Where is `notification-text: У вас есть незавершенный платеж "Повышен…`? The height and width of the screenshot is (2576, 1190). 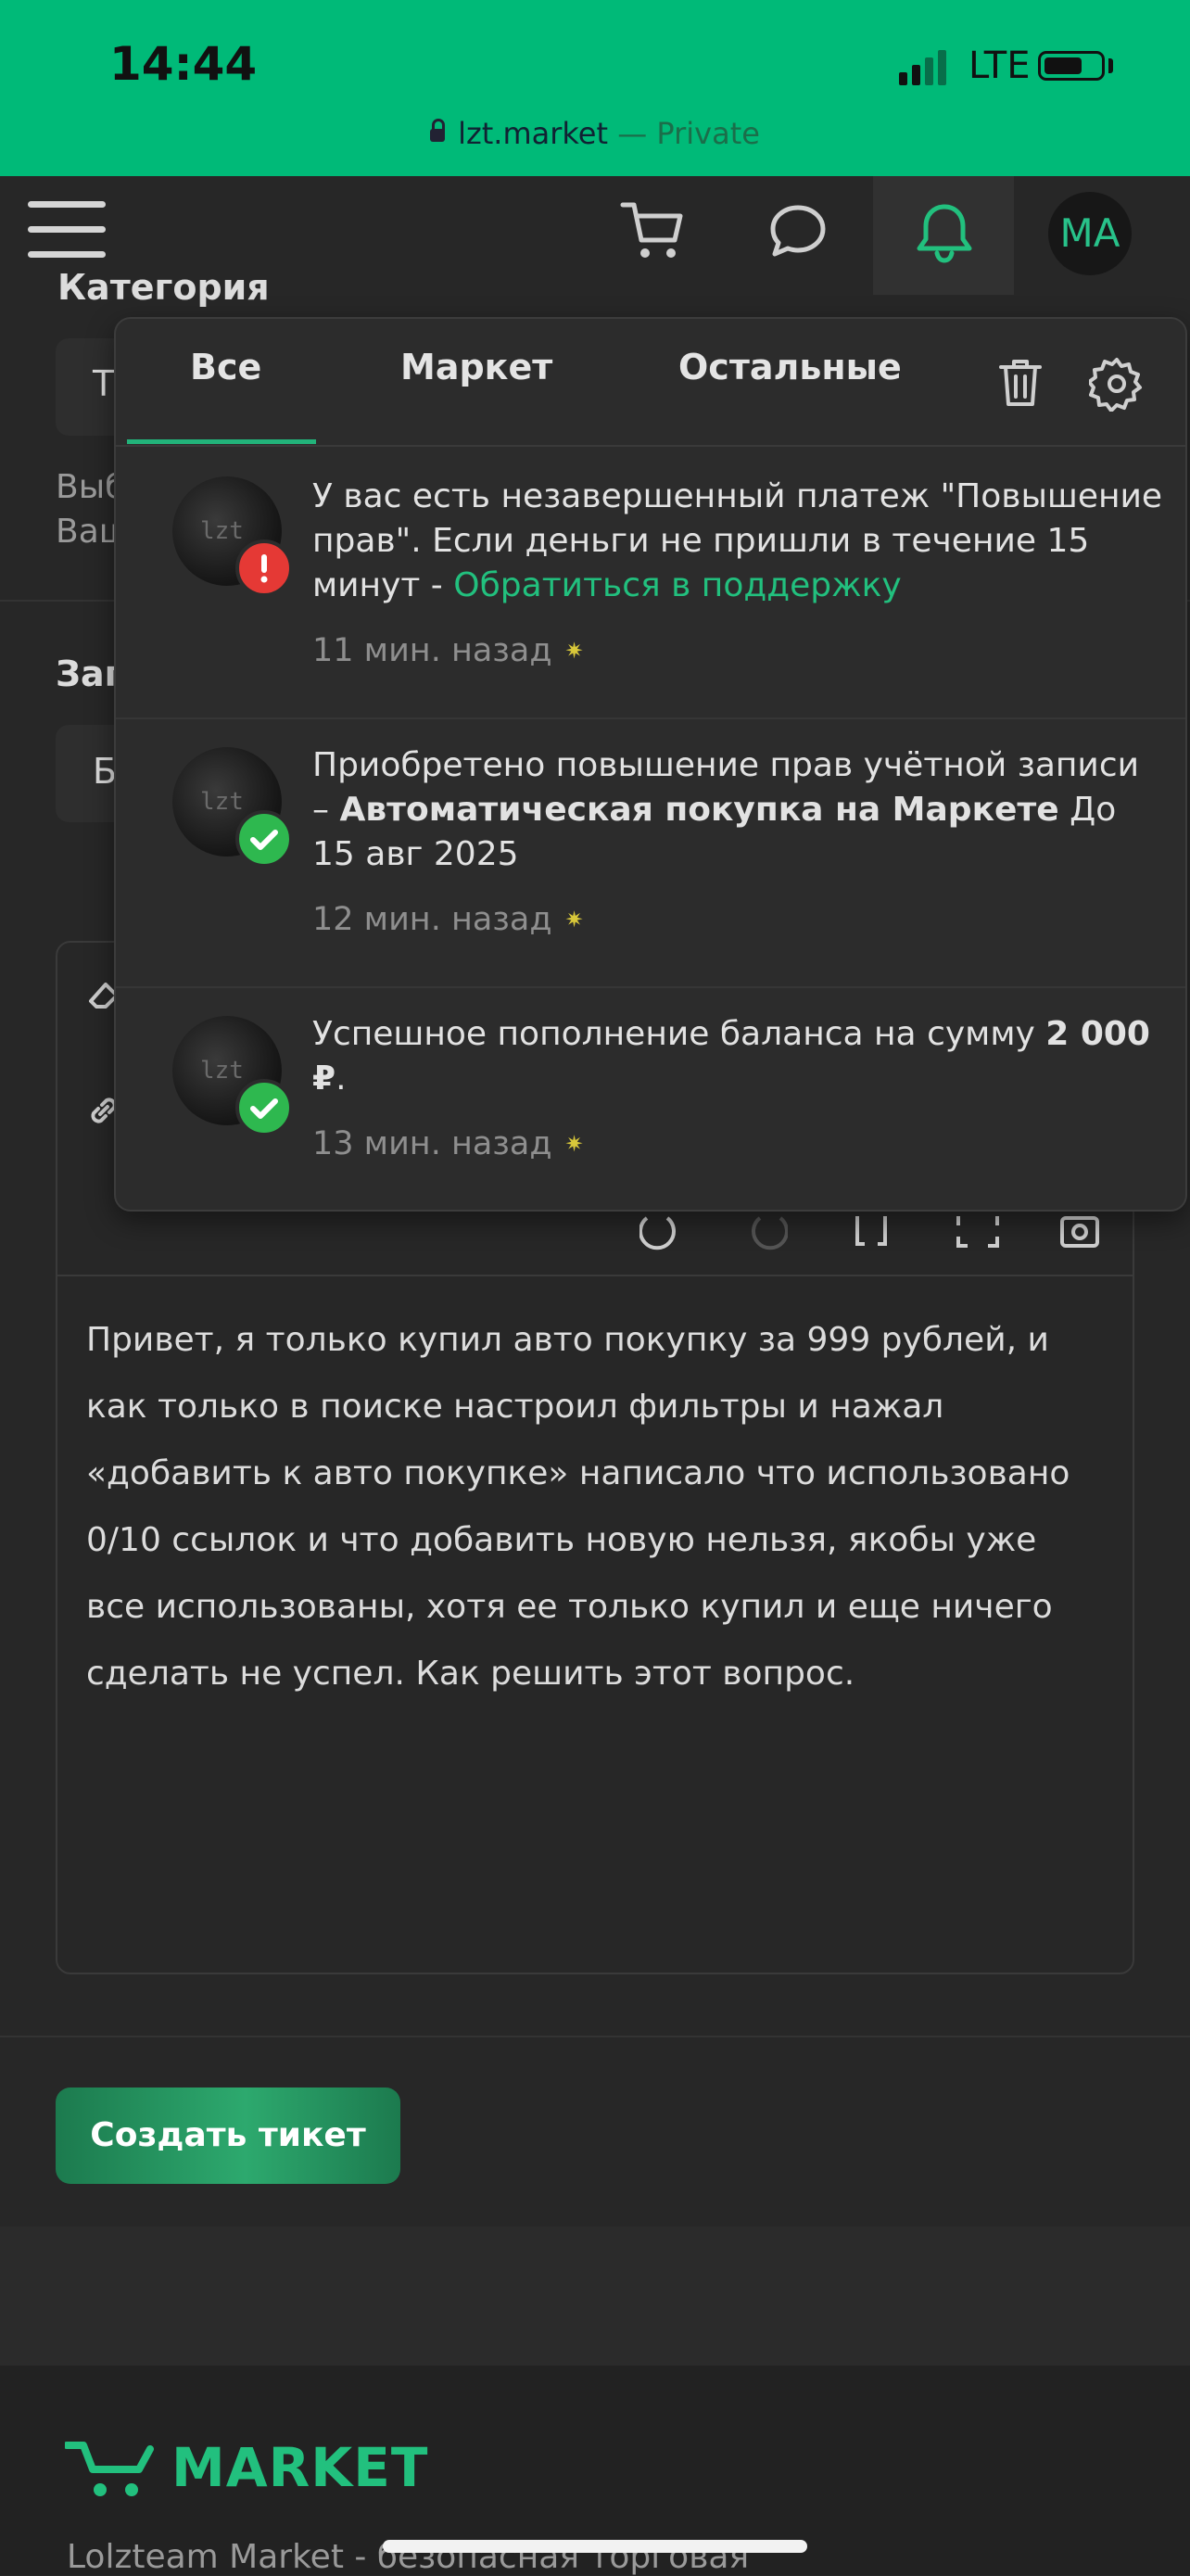
notification-text: У вас есть незавершенный платеж "Повышен… is located at coordinates (738, 542).